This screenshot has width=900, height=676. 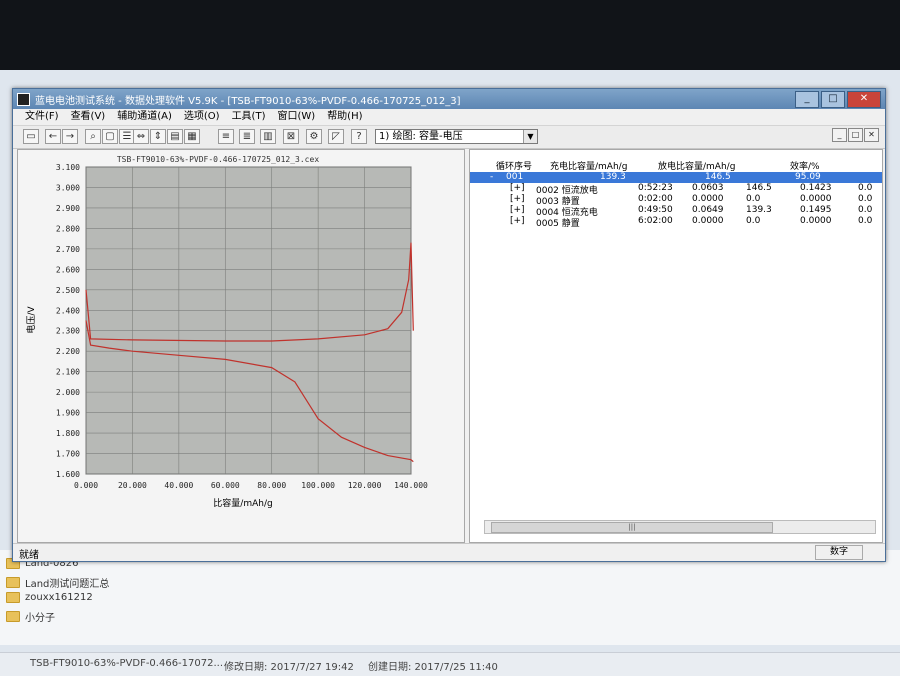 What do you see at coordinates (296, 117) in the screenshot?
I see `menu-window: 窗口(W)` at bounding box center [296, 117].